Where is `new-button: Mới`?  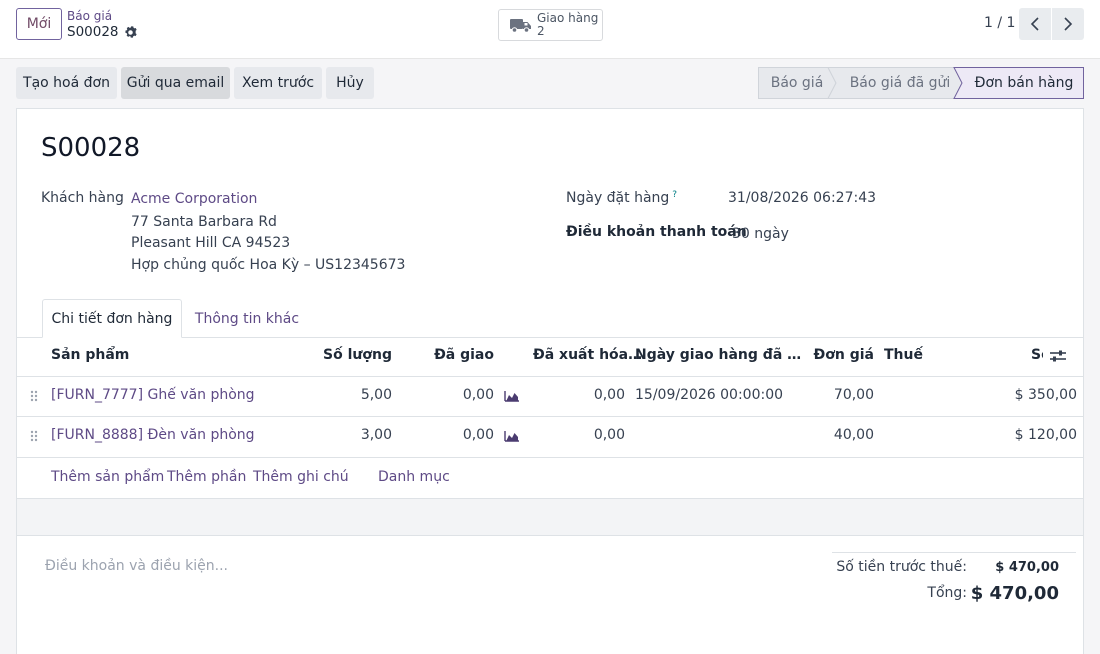
new-button: Mới is located at coordinates (39, 24).